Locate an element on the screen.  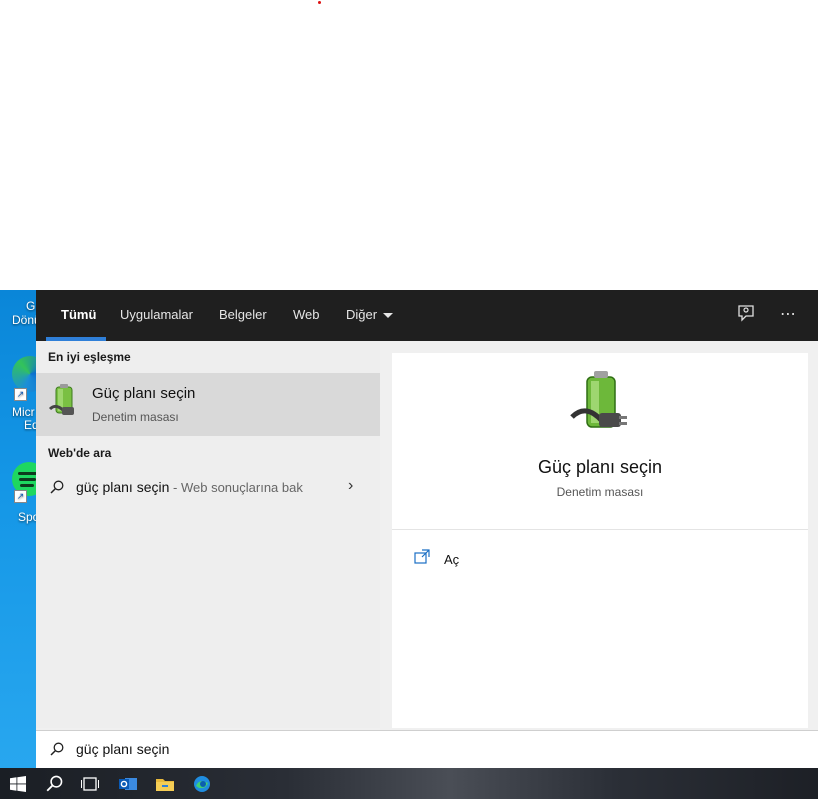
tab-more-label: Diğer is located at coordinates (362, 314).